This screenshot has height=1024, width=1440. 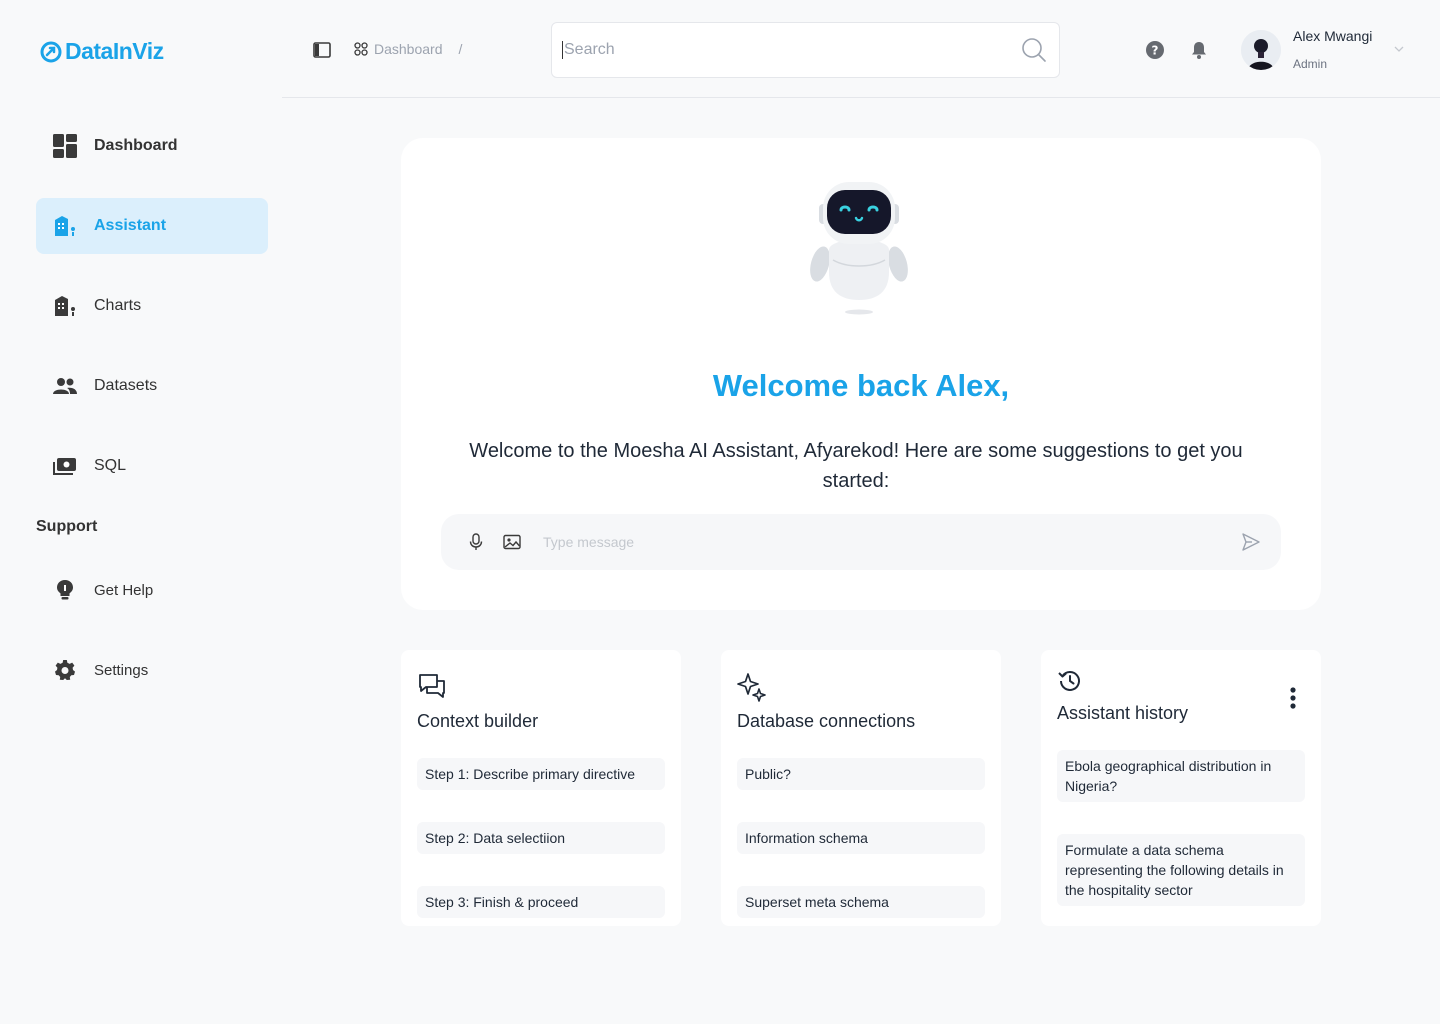 What do you see at coordinates (67, 526) in the screenshot?
I see `support-section-title: Support` at bounding box center [67, 526].